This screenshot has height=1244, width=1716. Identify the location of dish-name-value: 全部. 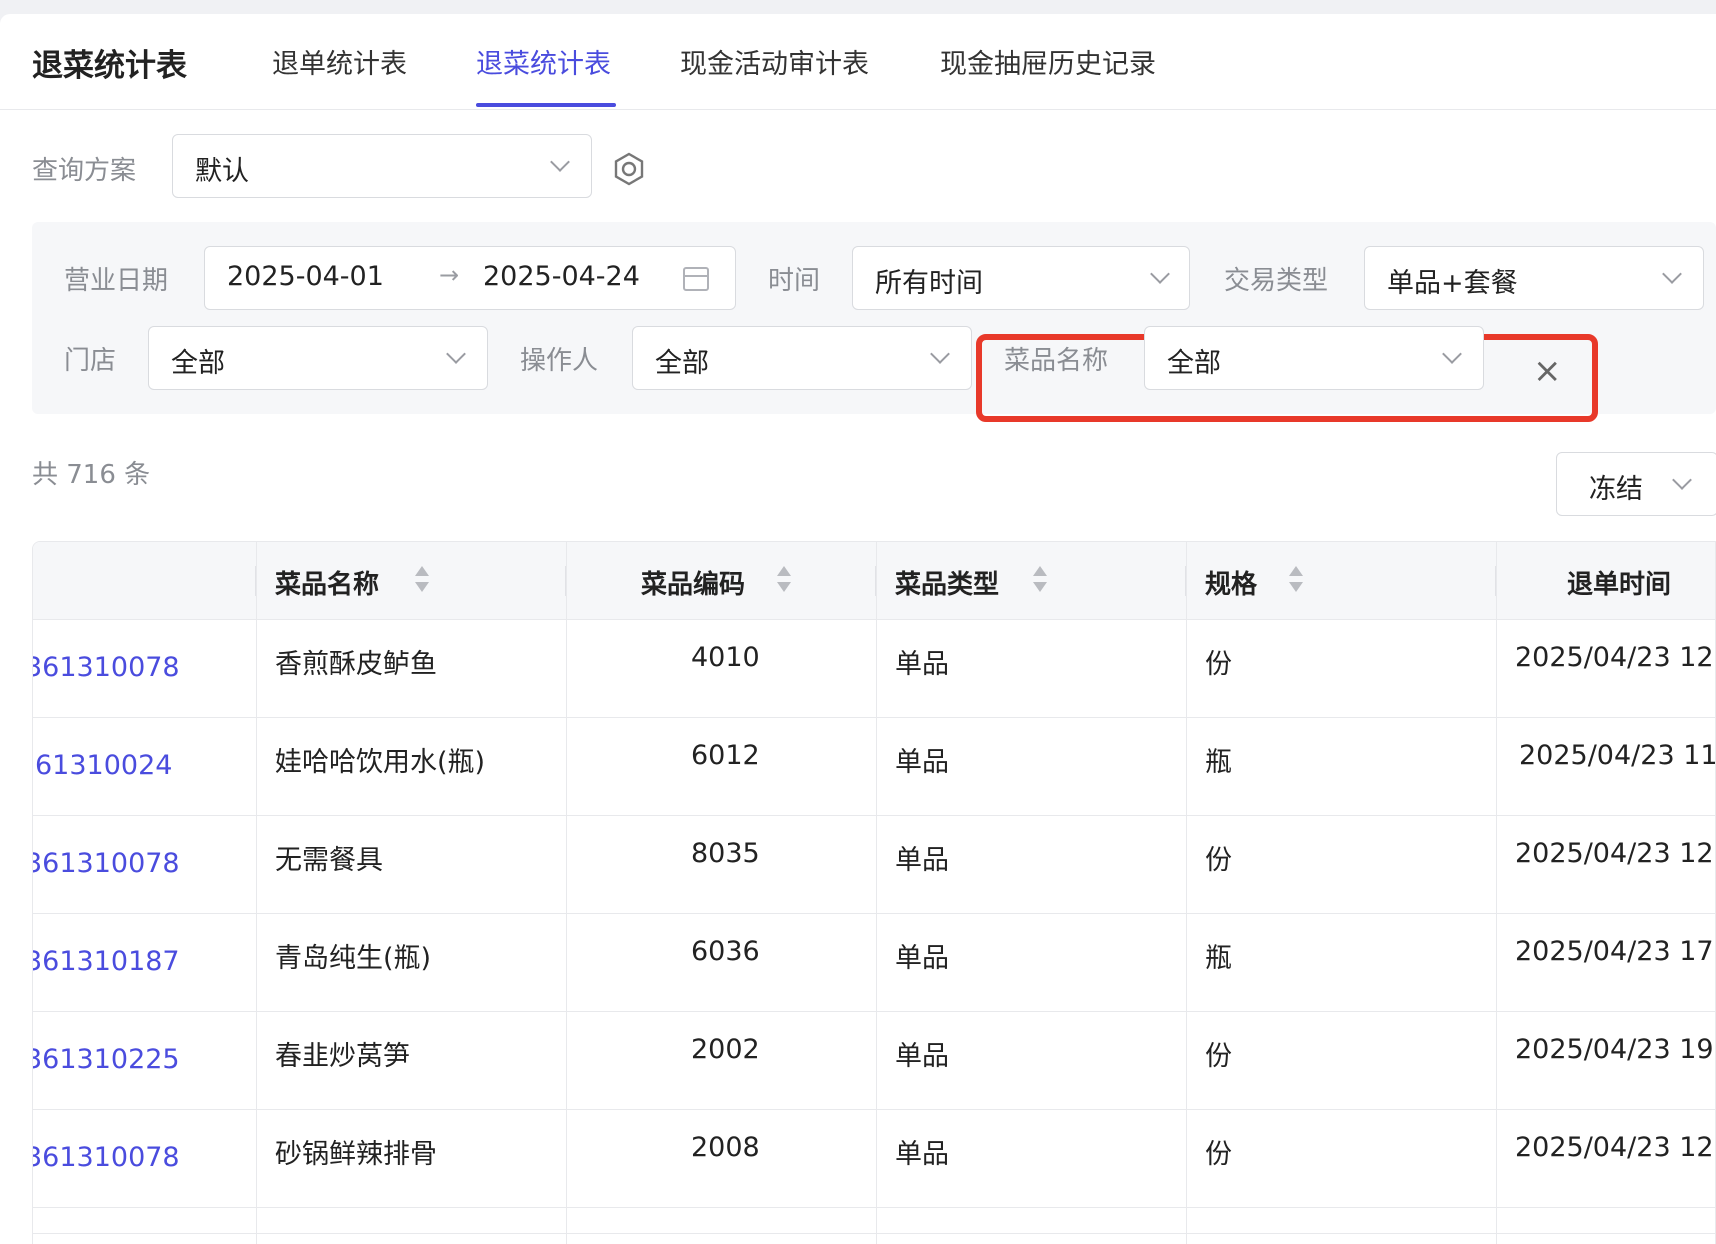
(1194, 363).